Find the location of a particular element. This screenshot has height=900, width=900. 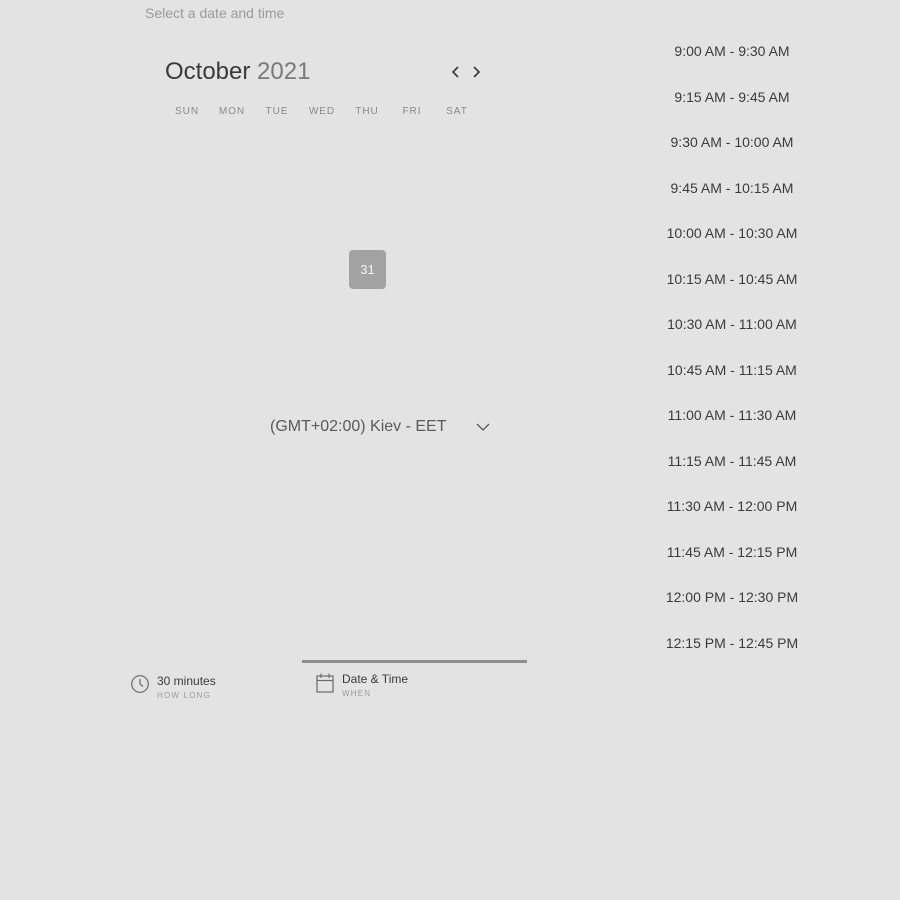

time-slot: 12:00 PM - 12:30 PM is located at coordinates (732, 609).